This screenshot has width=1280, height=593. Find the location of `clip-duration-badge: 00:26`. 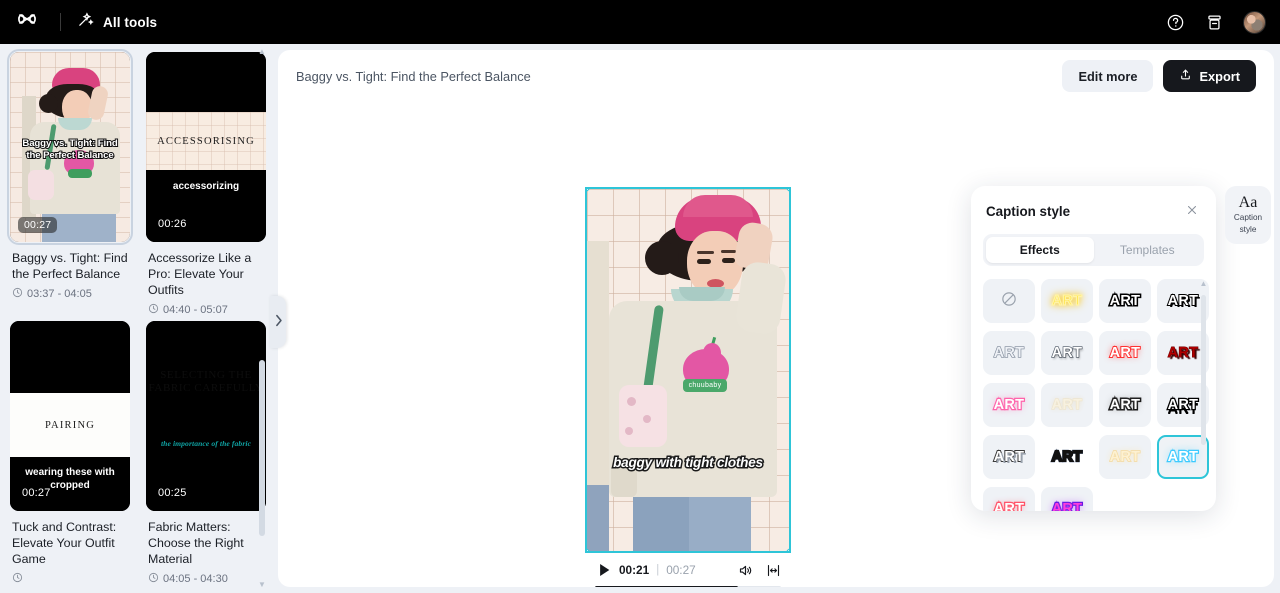

clip-duration-badge: 00:26 is located at coordinates (172, 224).